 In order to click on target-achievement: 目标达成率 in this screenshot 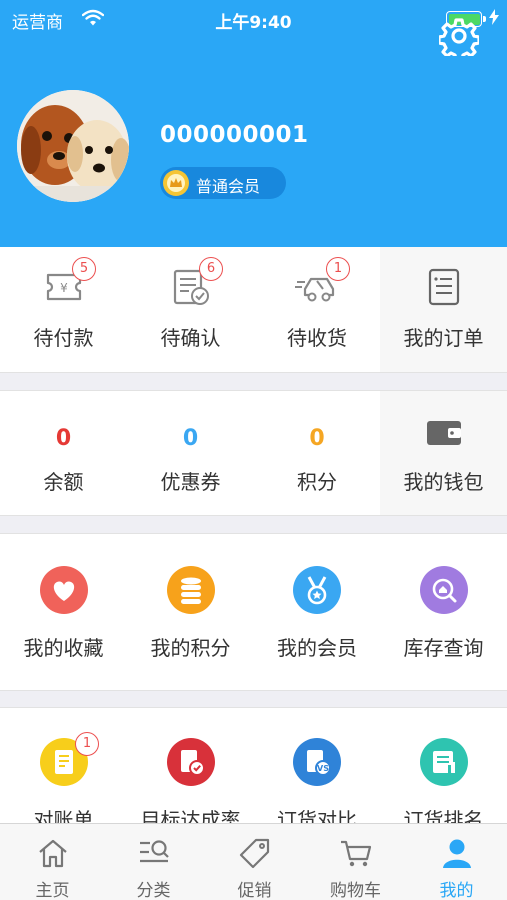, I will do `click(190, 765)`.